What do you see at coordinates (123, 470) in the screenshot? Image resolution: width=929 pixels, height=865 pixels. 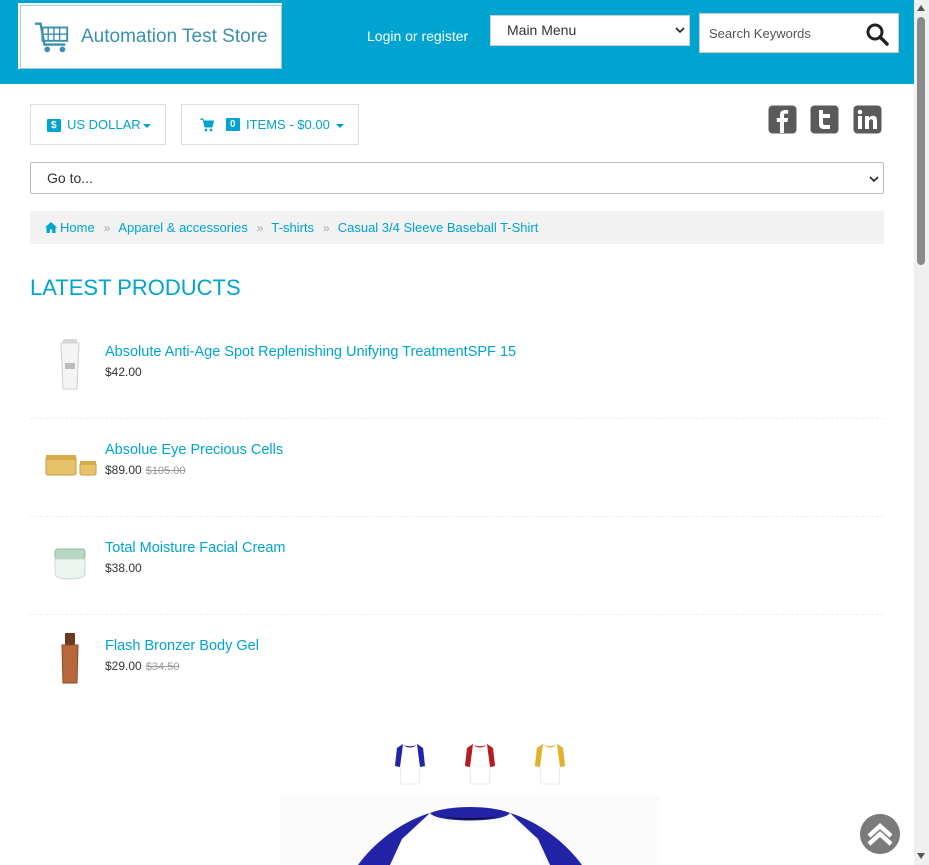 I see `product-price: $89.00` at bounding box center [123, 470].